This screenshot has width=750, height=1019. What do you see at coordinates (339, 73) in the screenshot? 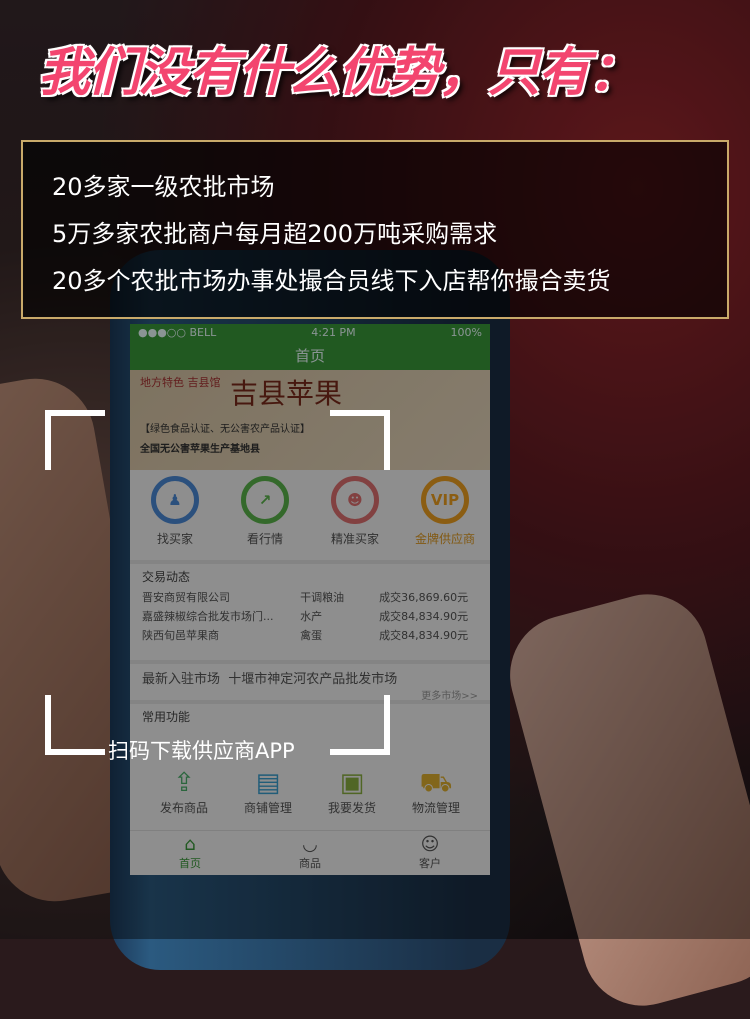
I see `headline: 我们没有什么优势，只有：` at bounding box center [339, 73].